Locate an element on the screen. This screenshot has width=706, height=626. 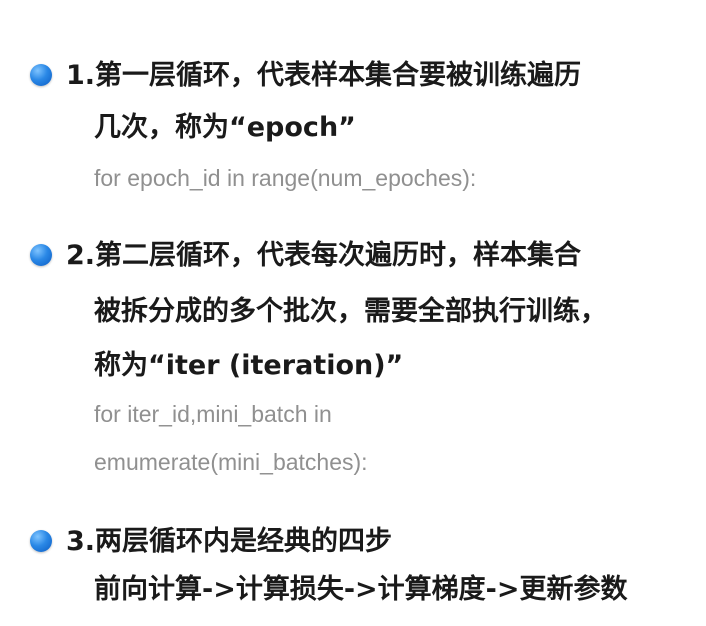
item-title-line: 3.两层循环内是经典的四步 is located at coordinates (229, 541).